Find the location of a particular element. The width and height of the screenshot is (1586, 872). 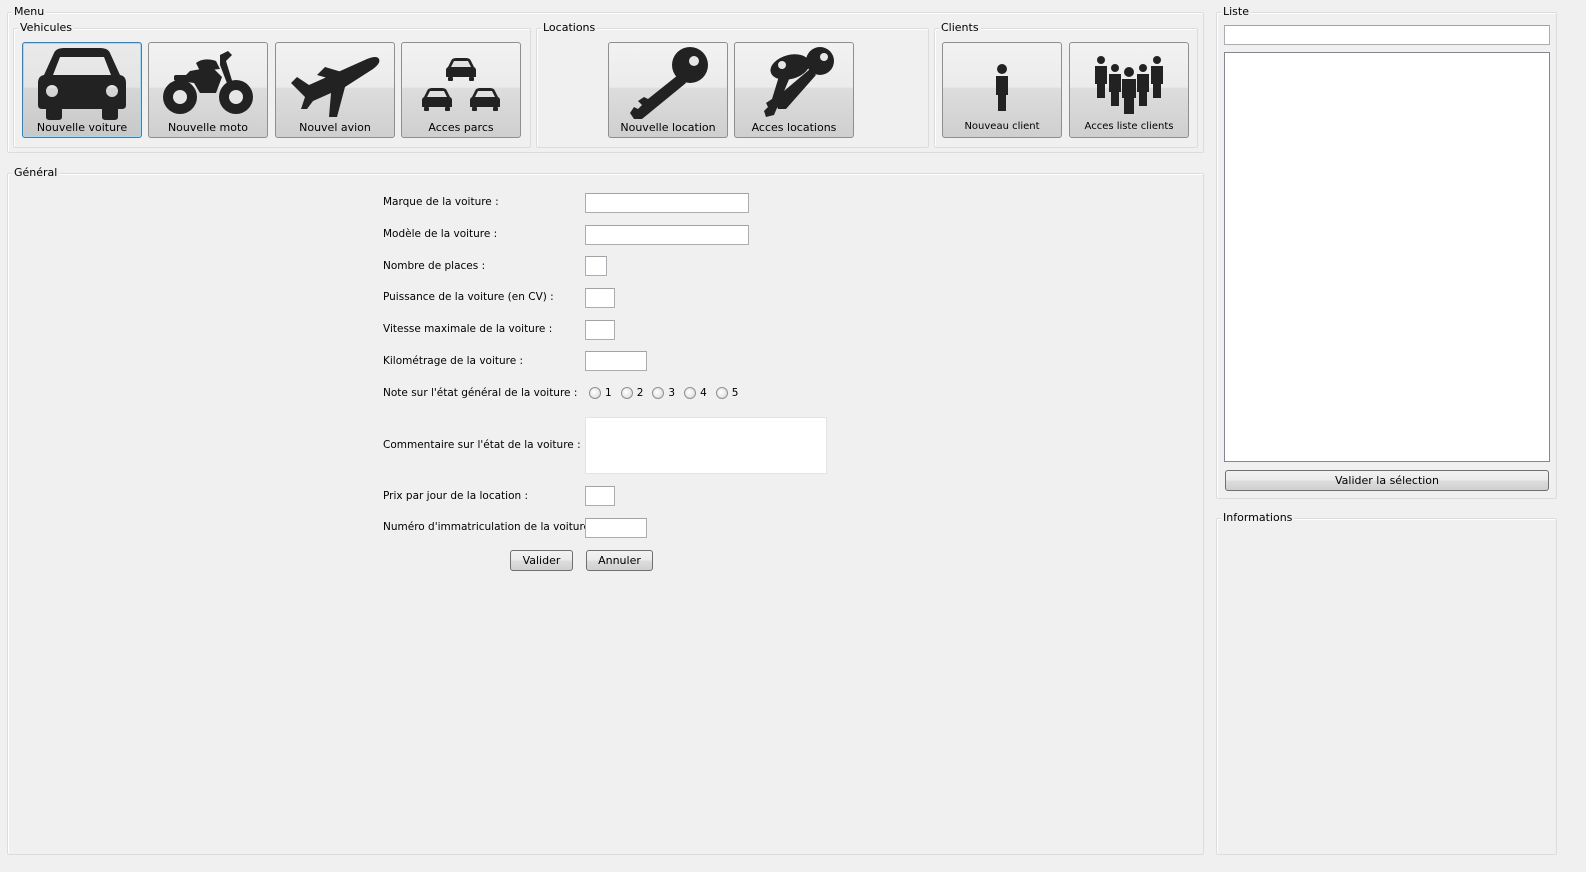

note-radio-5: 5 is located at coordinates (727, 393).